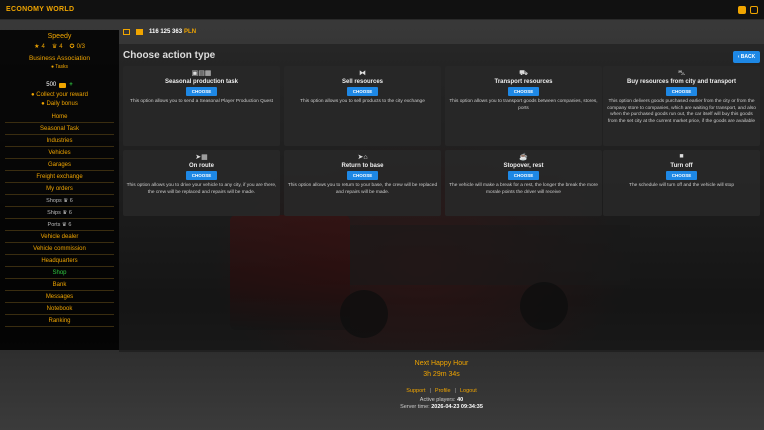 The width and height of the screenshot is (764, 430). What do you see at coordinates (742, 9) in the screenshot?
I see `language-icon` at bounding box center [742, 9].